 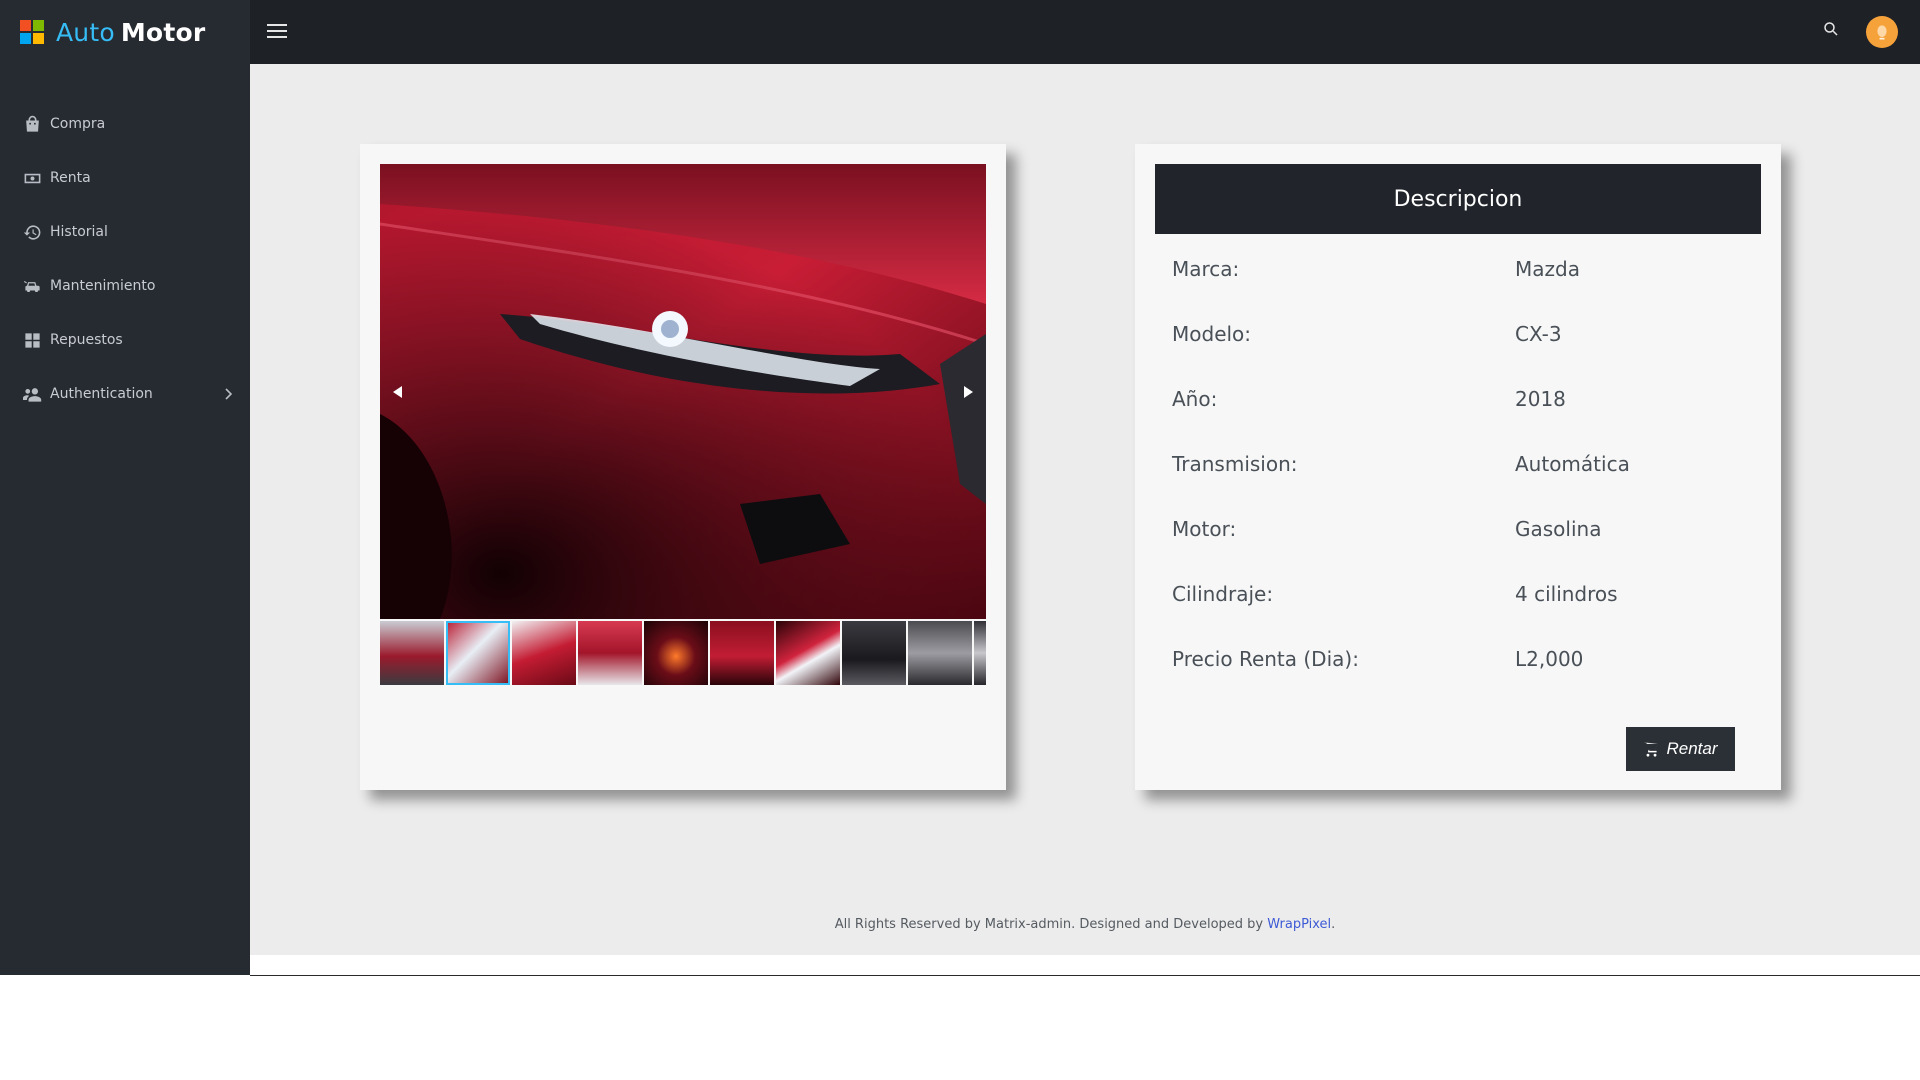 I want to click on rent-button-label: Rentar, so click(x=1692, y=748).